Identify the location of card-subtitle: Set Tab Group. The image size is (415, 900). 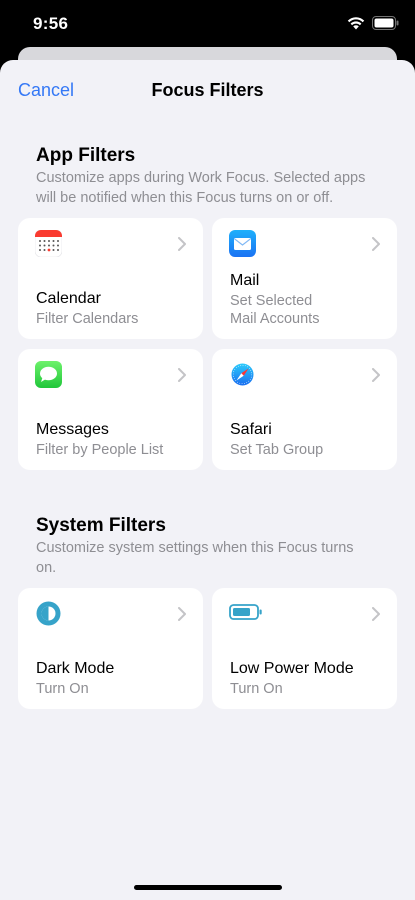
(277, 450).